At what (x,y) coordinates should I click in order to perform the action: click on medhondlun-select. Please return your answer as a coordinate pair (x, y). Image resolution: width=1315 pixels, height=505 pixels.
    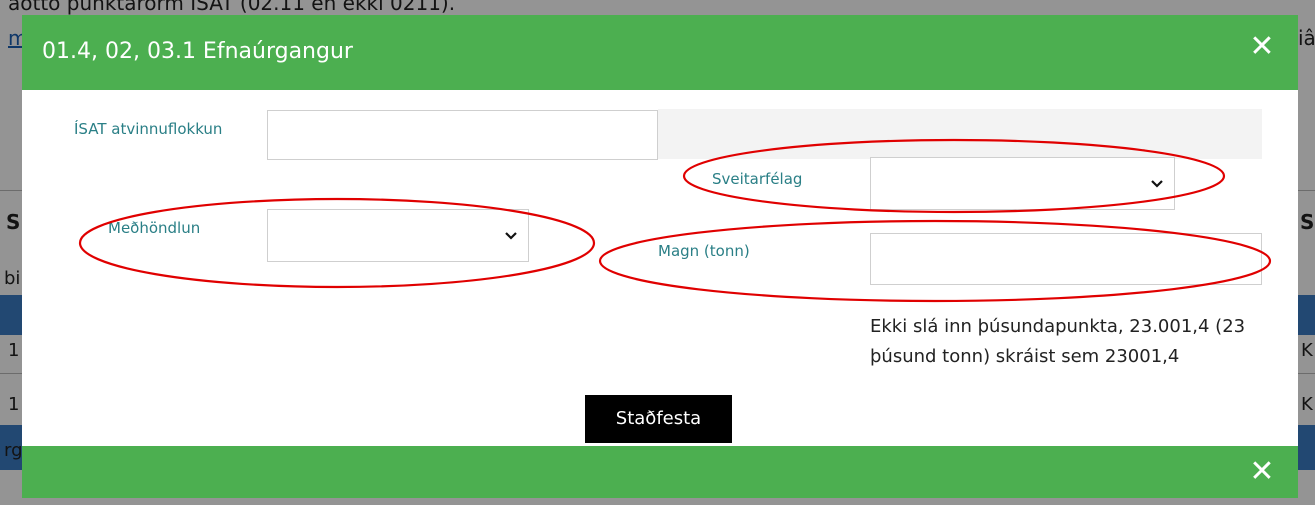
    Looking at the image, I should click on (398, 235).